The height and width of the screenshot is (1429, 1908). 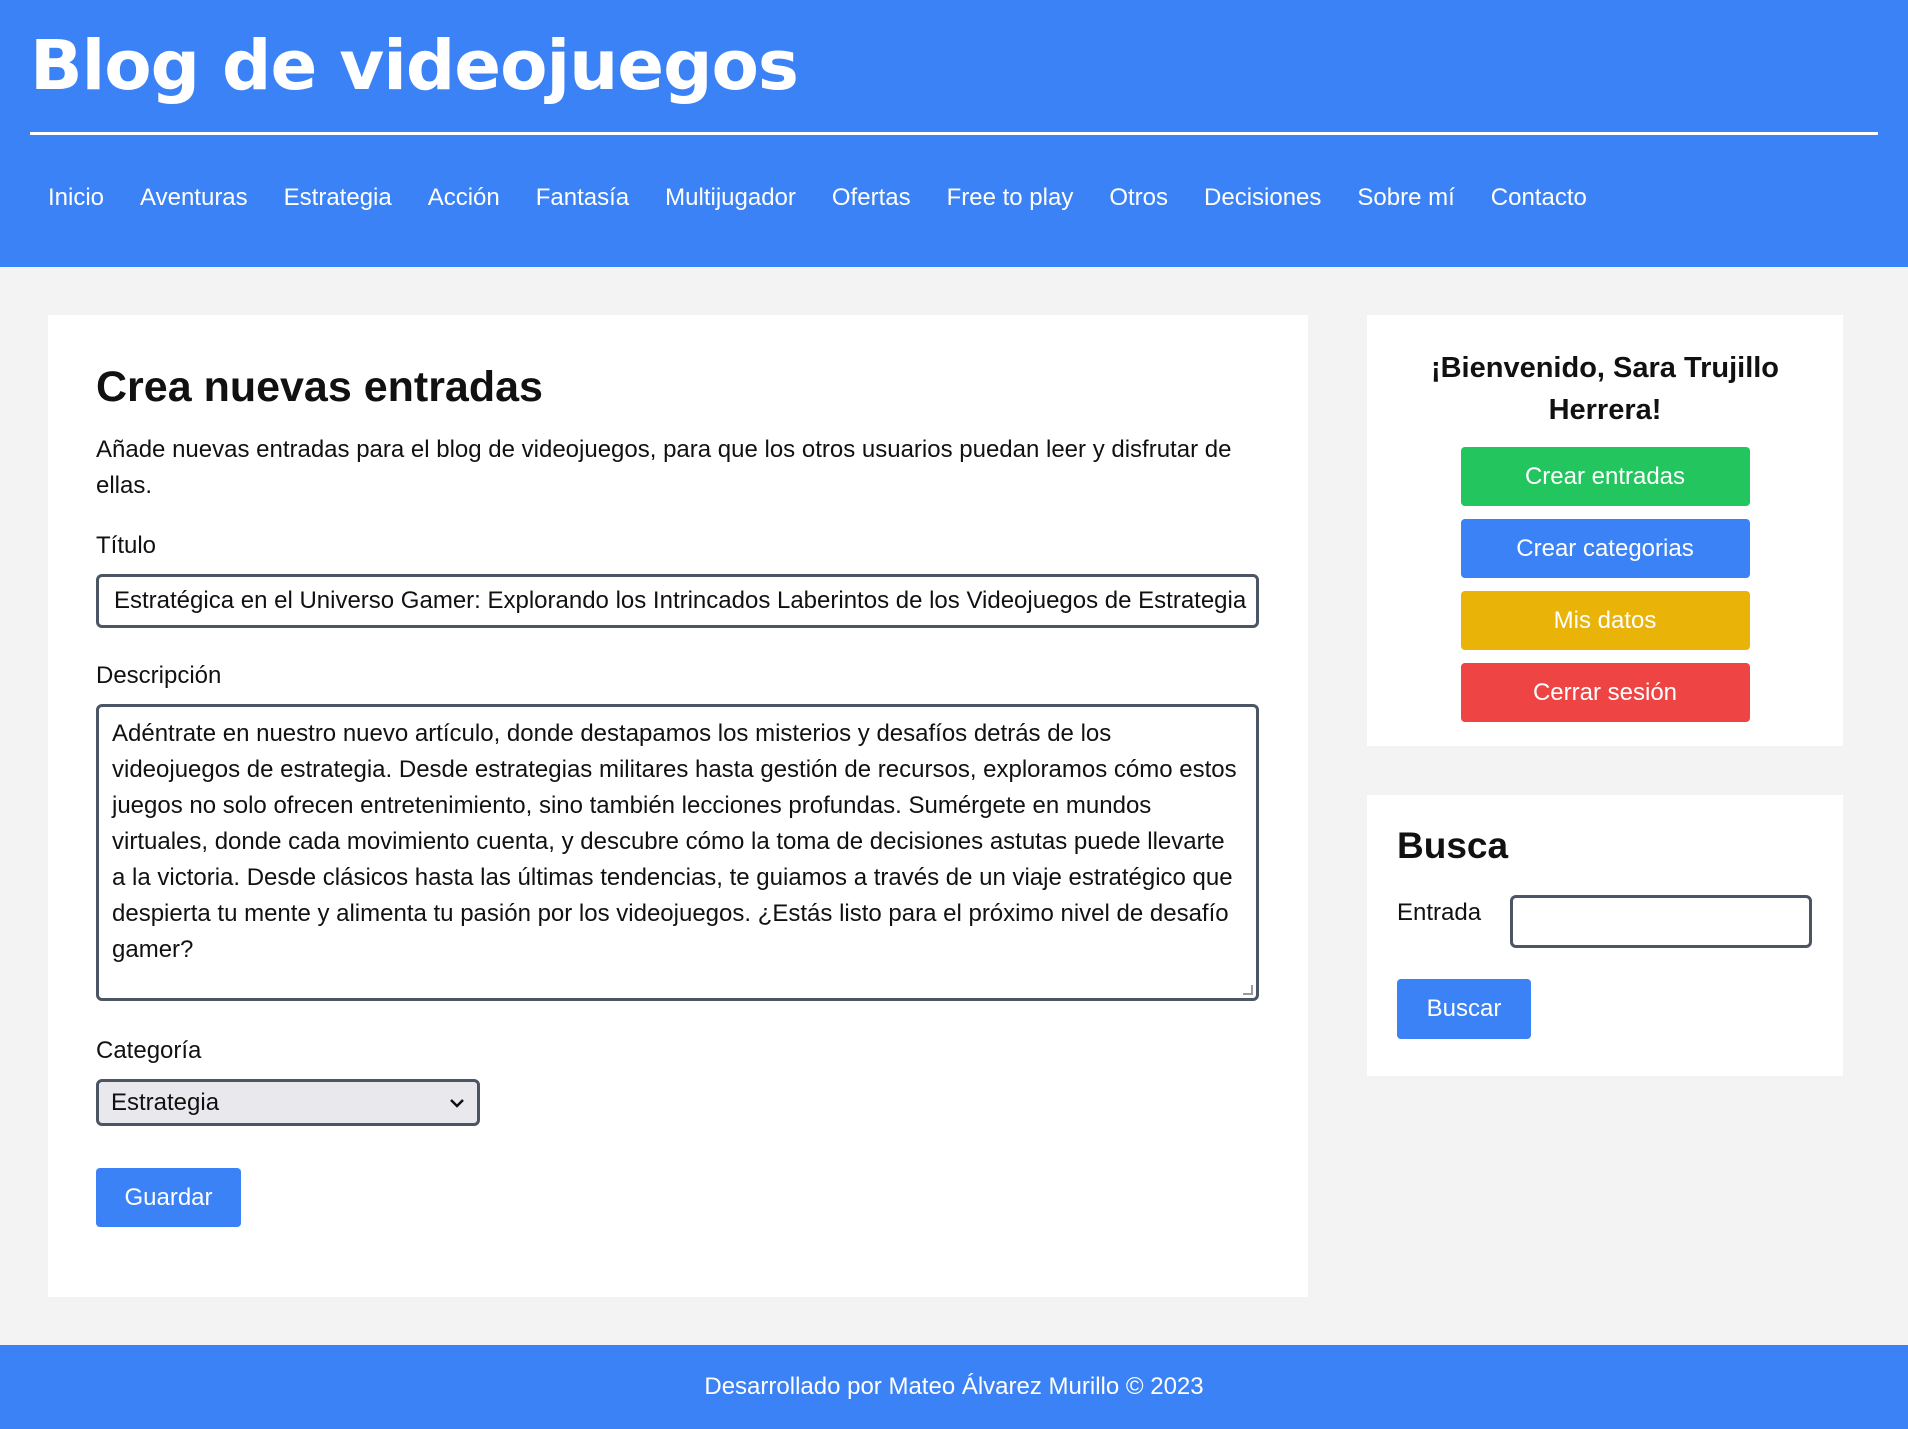 I want to click on nav-item-sobre-mi: Sobre mí, so click(x=1405, y=198).